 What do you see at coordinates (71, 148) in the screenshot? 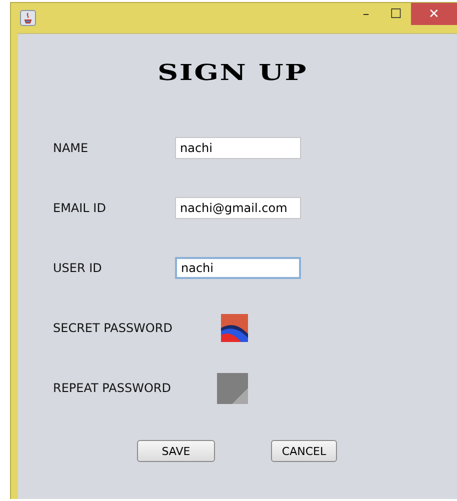
I see `field-label: NAME` at bounding box center [71, 148].